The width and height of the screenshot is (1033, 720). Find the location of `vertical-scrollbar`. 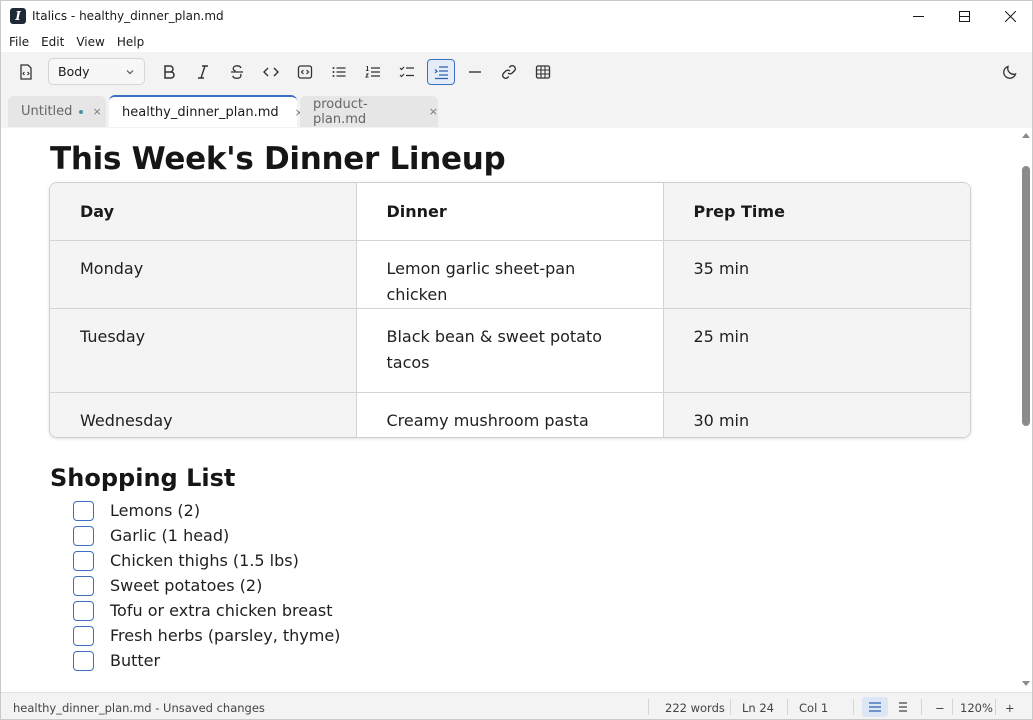

vertical-scrollbar is located at coordinates (1025, 409).